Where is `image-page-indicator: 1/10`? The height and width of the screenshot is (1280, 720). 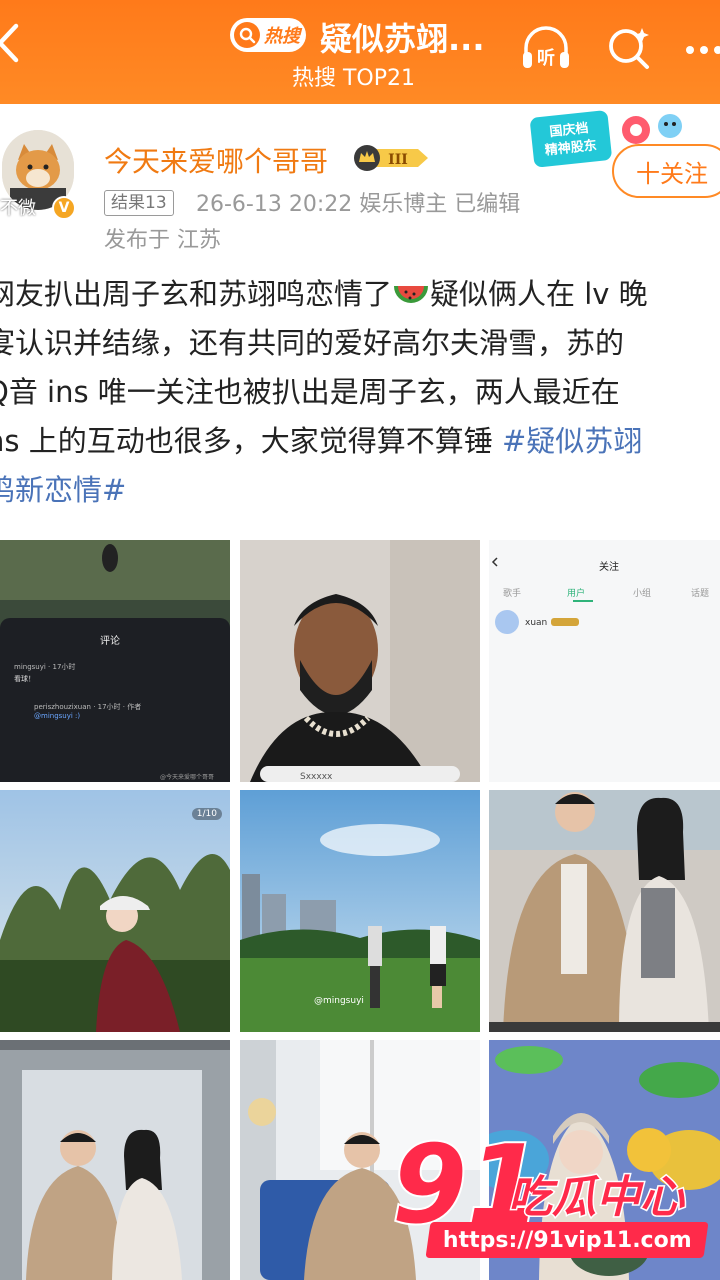
image-page-indicator: 1/10 is located at coordinates (206, 814).